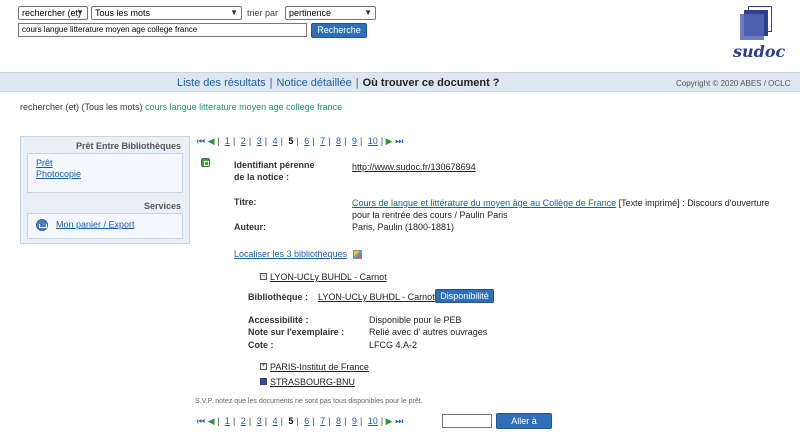 This screenshot has height=448, width=800. What do you see at coordinates (733, 83) in the screenshot?
I see `copyright: Copyright © 2020 ABES / OCLC` at bounding box center [733, 83].